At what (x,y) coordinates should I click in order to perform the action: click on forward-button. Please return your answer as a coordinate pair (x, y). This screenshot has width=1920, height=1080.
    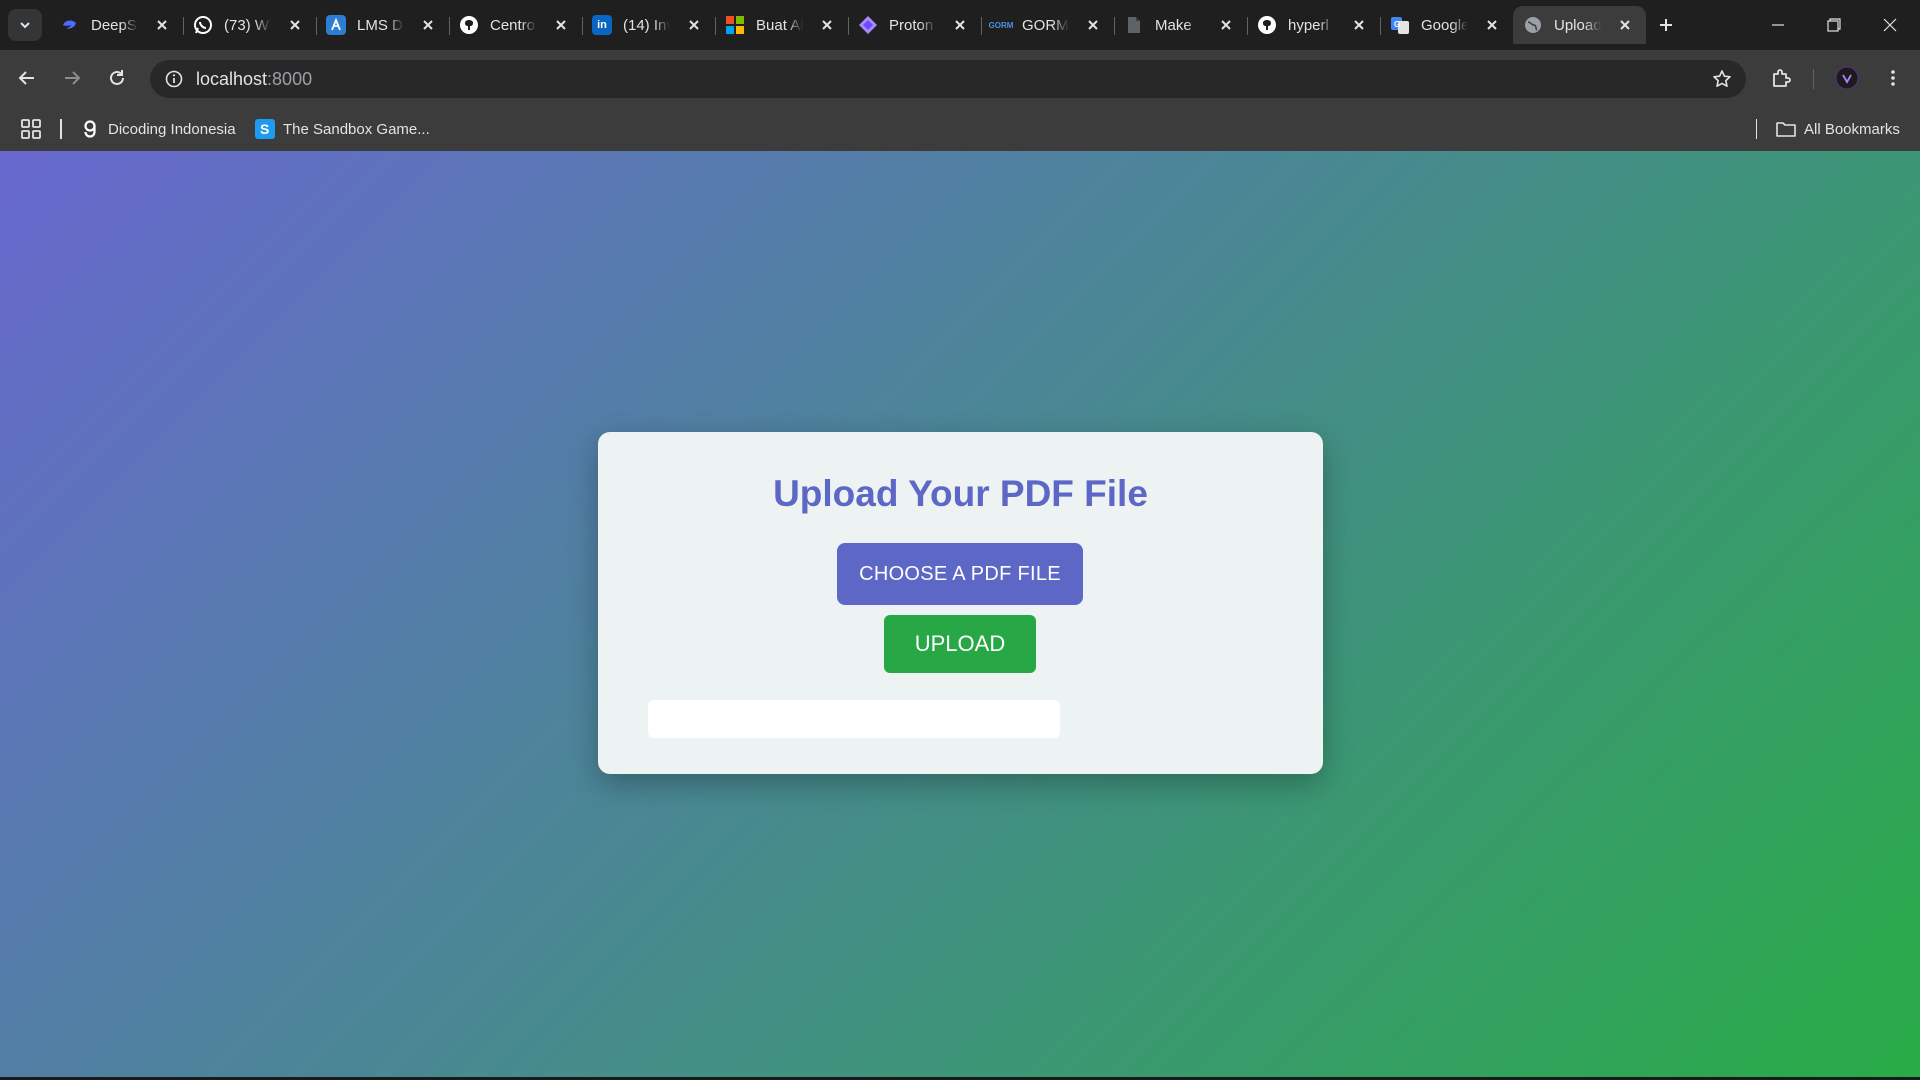
    Looking at the image, I should click on (72, 78).